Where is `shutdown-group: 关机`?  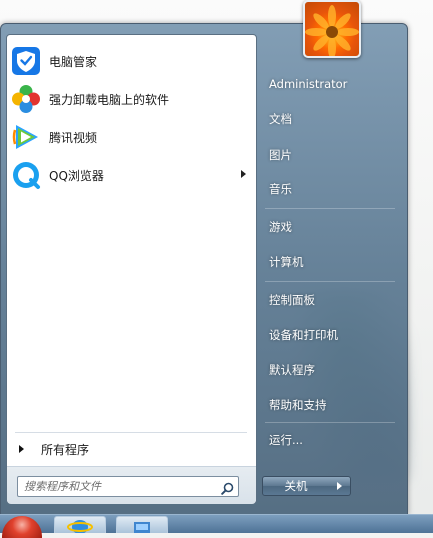 shutdown-group: 关机 is located at coordinates (307, 486).